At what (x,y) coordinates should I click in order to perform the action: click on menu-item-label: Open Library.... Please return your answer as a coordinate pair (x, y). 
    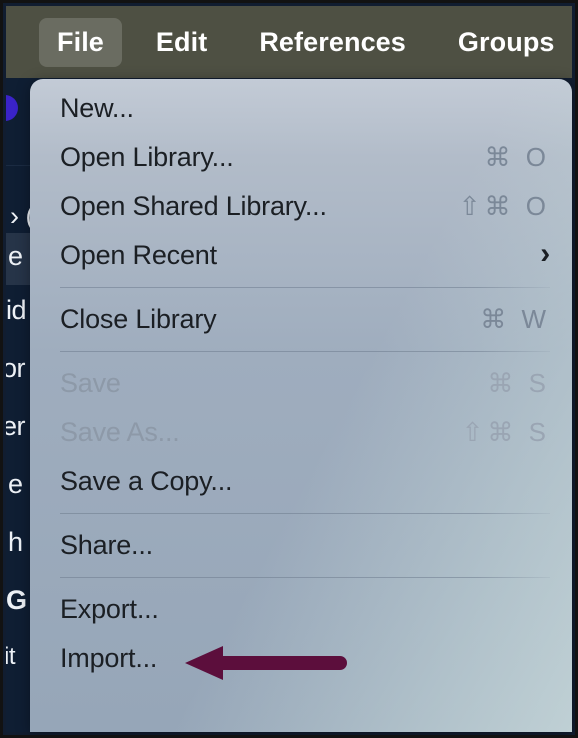
    Looking at the image, I should click on (147, 157).